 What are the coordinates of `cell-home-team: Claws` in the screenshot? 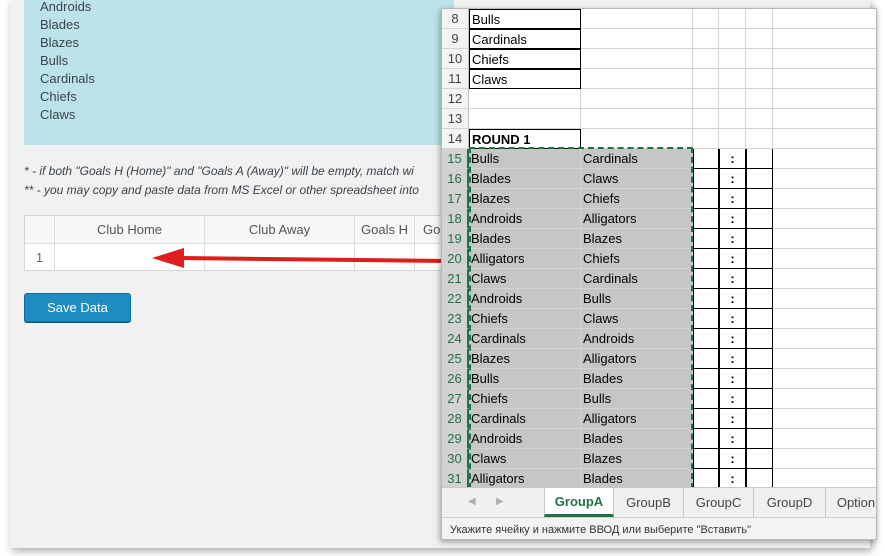 It's located at (525, 279).